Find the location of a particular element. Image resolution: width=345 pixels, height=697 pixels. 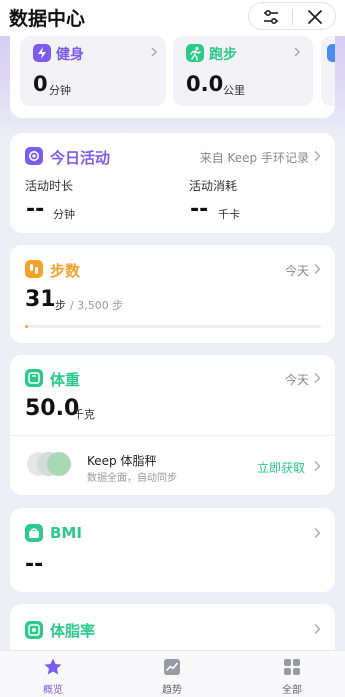

get-now-button: 立即获取 is located at coordinates (281, 467).